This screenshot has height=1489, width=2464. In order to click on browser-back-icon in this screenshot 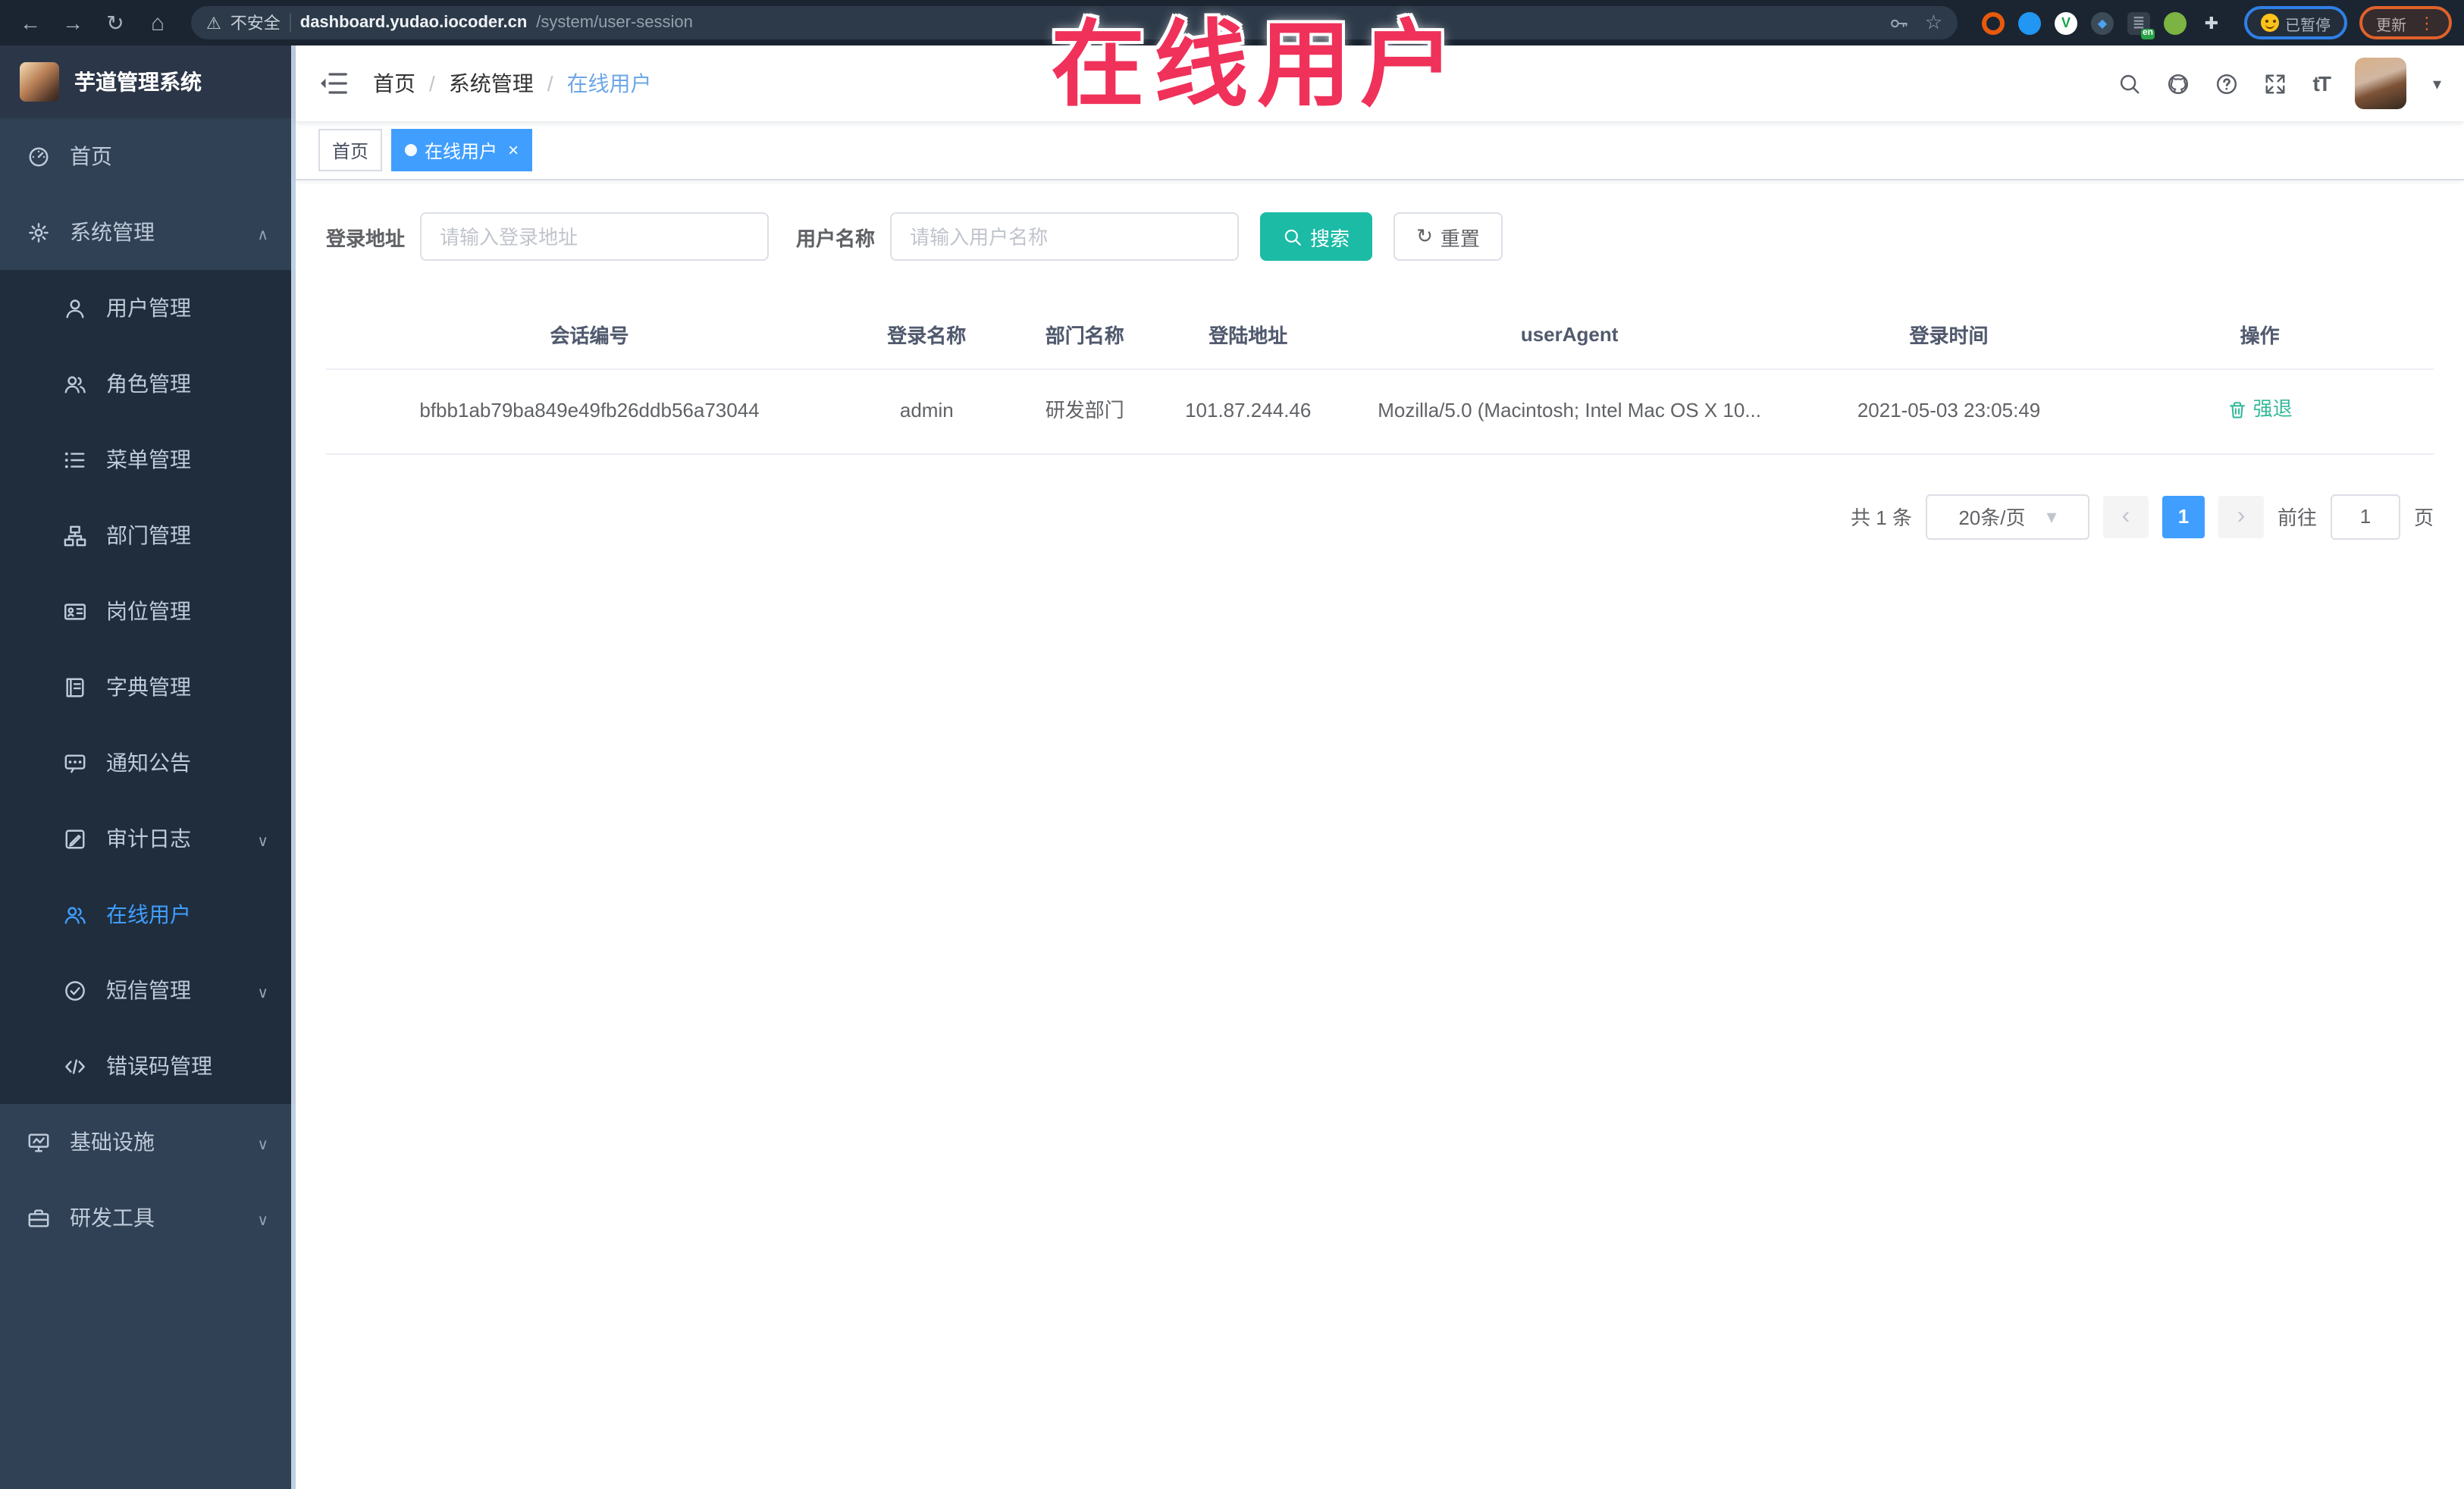, I will do `click(30, 23)`.